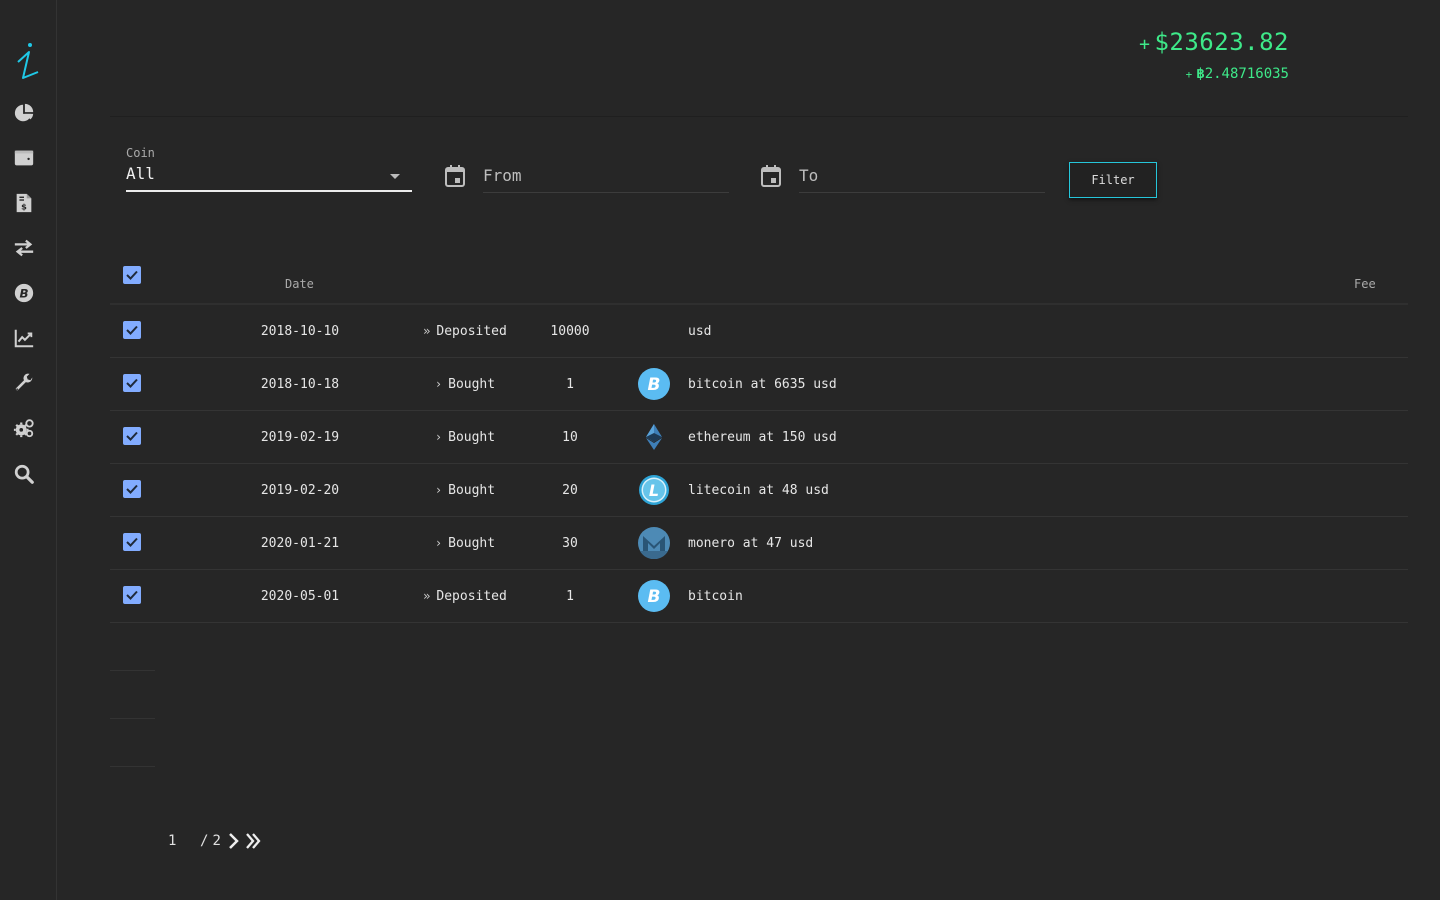 This screenshot has width=1440, height=900. What do you see at coordinates (24, 428) in the screenshot?
I see `nav-settings` at bounding box center [24, 428].